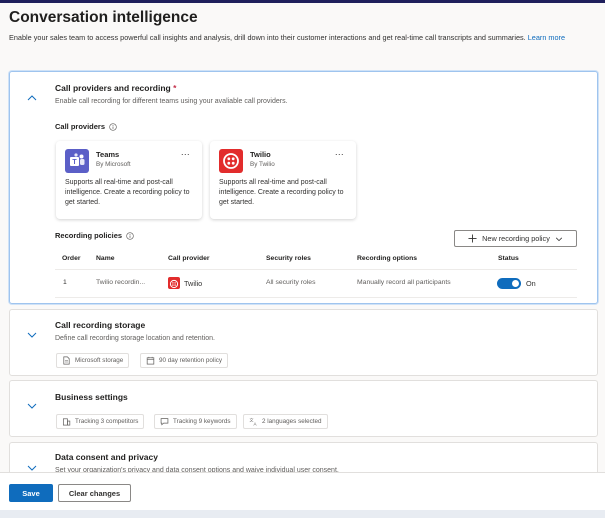  What do you see at coordinates (100, 325) in the screenshot?
I see `section-title: Call recording storage` at bounding box center [100, 325].